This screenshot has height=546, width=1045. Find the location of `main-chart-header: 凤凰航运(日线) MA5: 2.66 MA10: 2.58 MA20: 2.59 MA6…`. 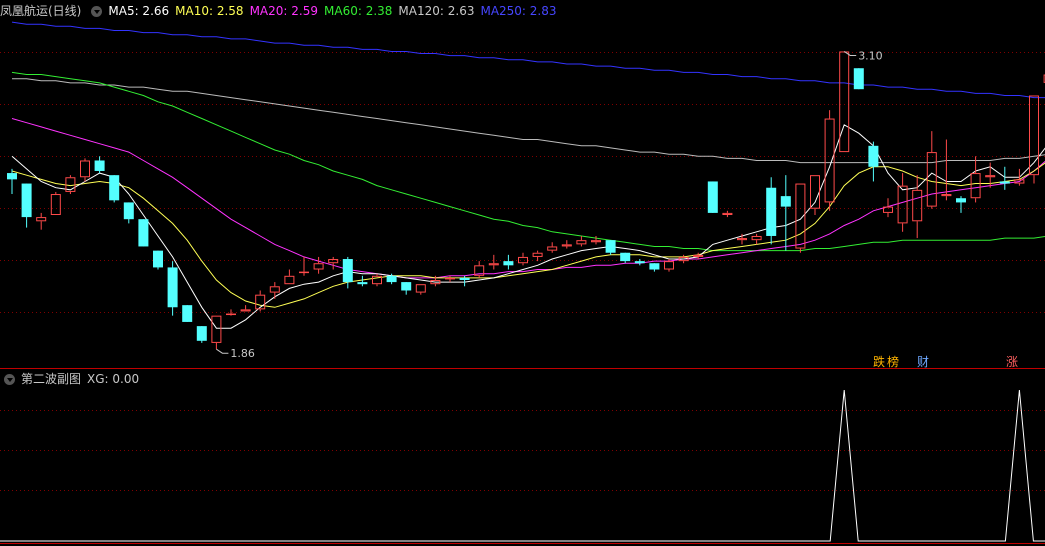

main-chart-header: 凤凰航运(日线) MA5: 2.66 MA10: 2.58 MA20: 2.59 MA6… is located at coordinates (281, 11).